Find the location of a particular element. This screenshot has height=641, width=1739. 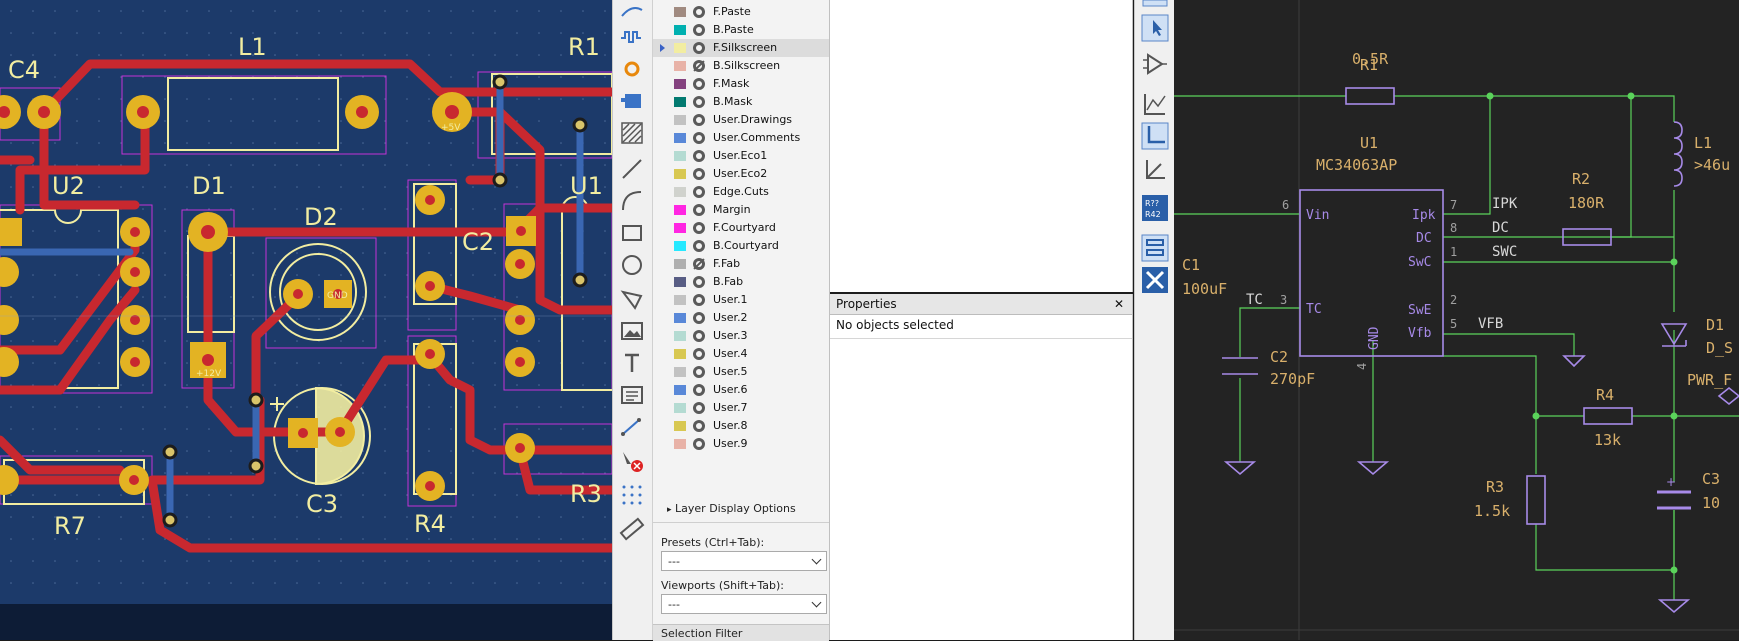

angle-icon is located at coordinates (1155, 170).